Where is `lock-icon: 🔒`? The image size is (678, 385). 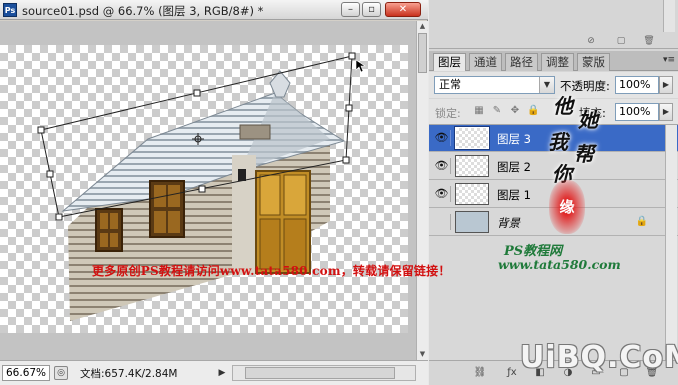 lock-icon: 🔒 is located at coordinates (641, 221).